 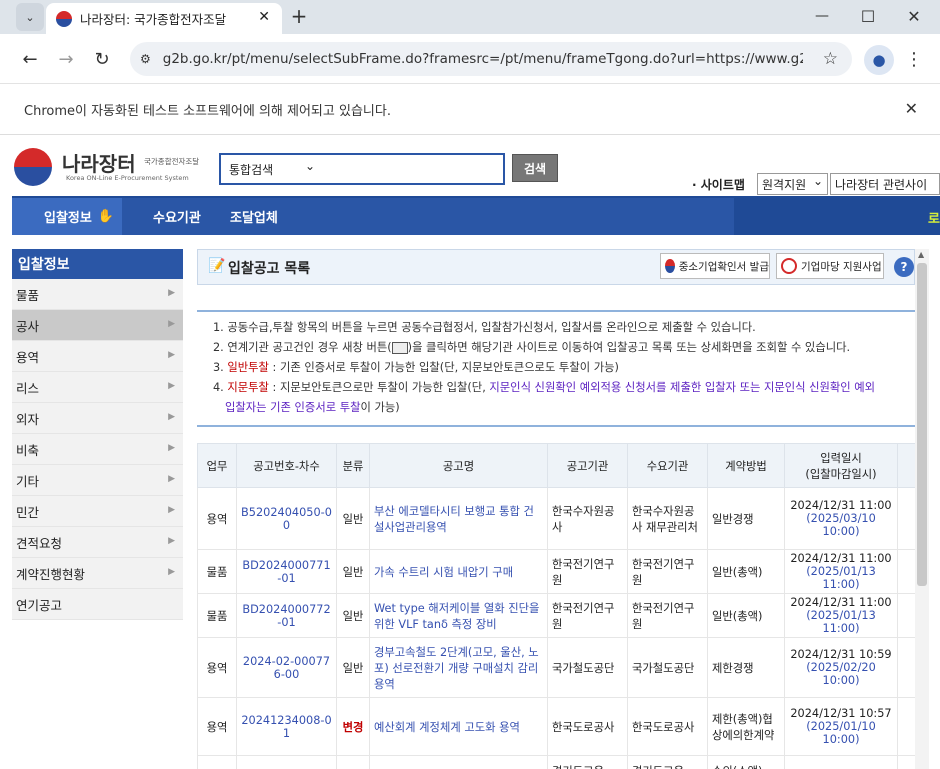 What do you see at coordinates (28, 388) in the screenshot?
I see `sidebar-item-label: 리스` at bounding box center [28, 388].